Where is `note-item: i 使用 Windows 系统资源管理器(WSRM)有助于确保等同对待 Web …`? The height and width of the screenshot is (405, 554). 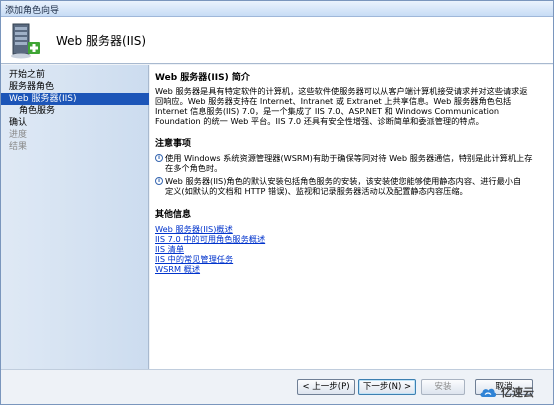
note-item: i 使用 Windows 系统资源管理器(WSRM)有助于确保等同对待 Web … is located at coordinates (351, 163).